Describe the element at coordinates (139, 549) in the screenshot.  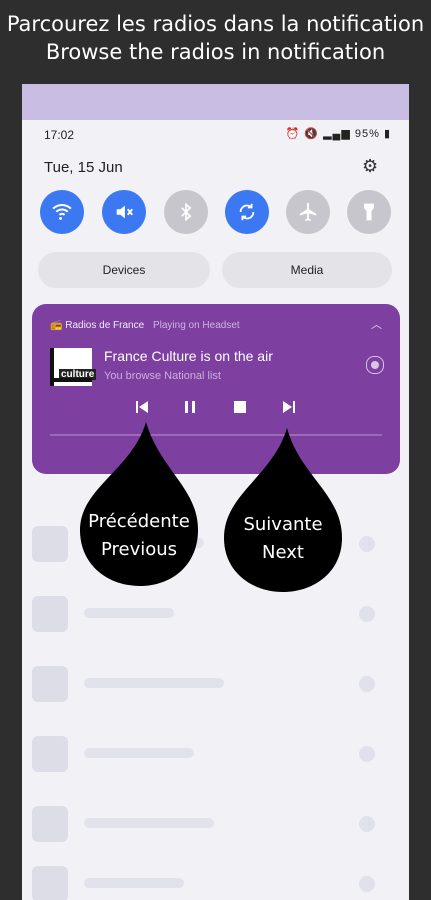
I see `previous-callout-line-2: Previous` at that location.